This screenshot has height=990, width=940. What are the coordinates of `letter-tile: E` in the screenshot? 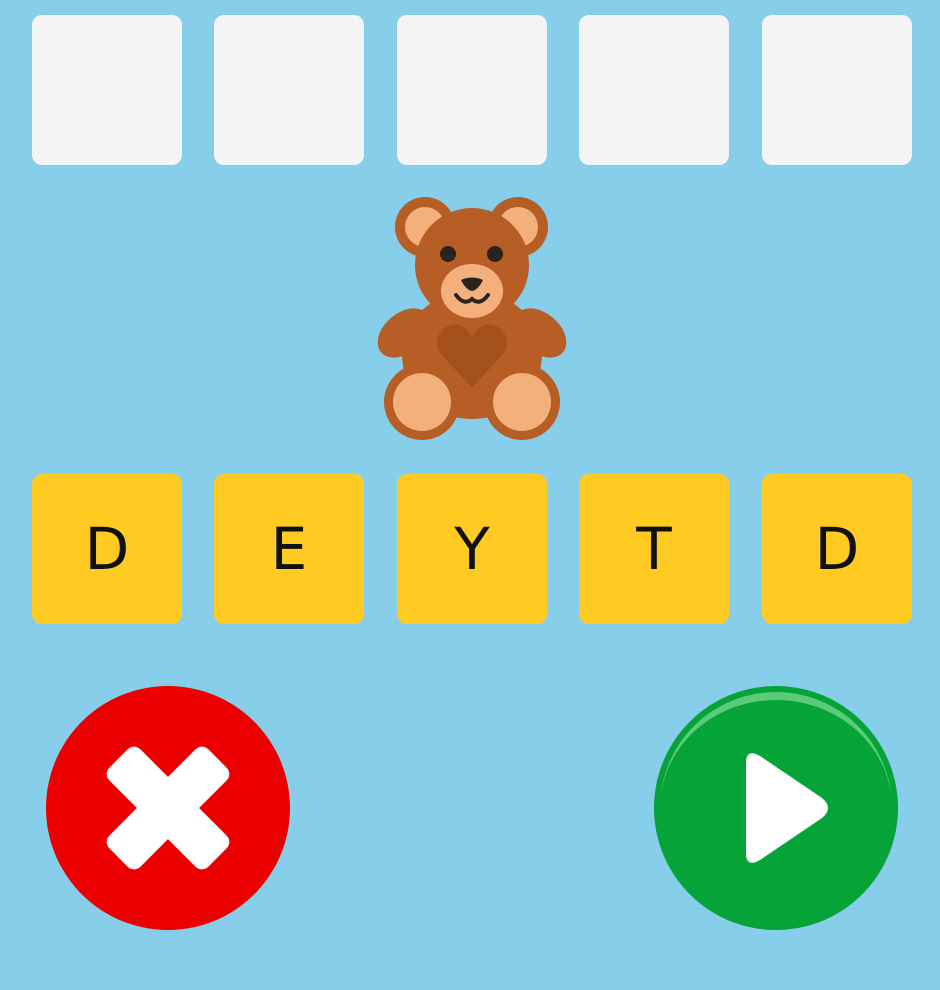 It's located at (289, 549).